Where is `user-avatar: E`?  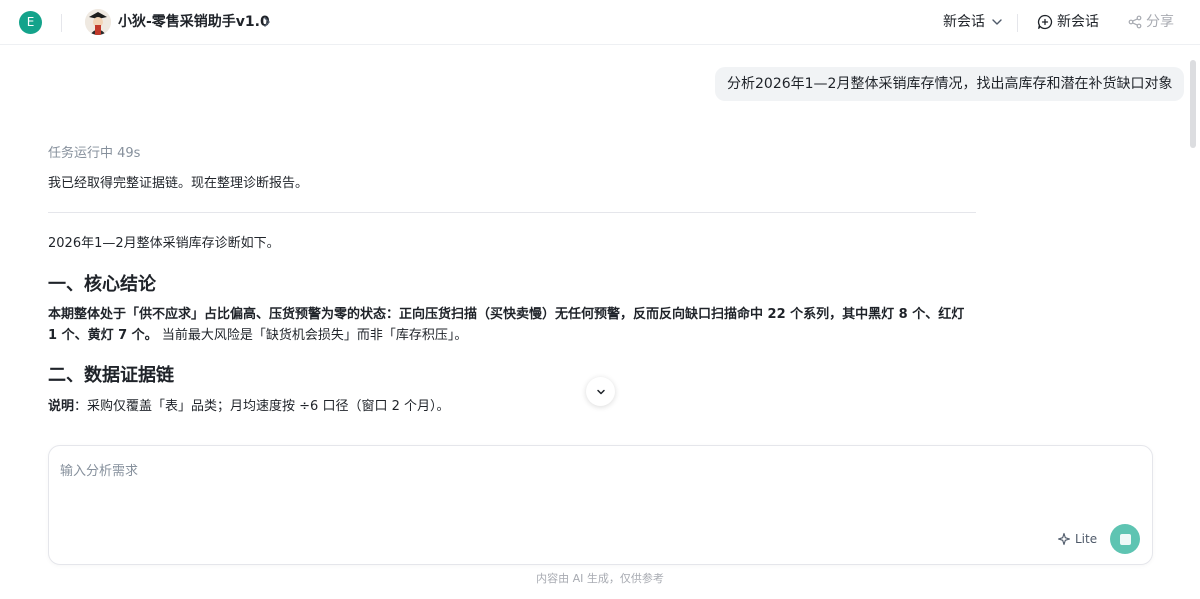 user-avatar: E is located at coordinates (30, 22).